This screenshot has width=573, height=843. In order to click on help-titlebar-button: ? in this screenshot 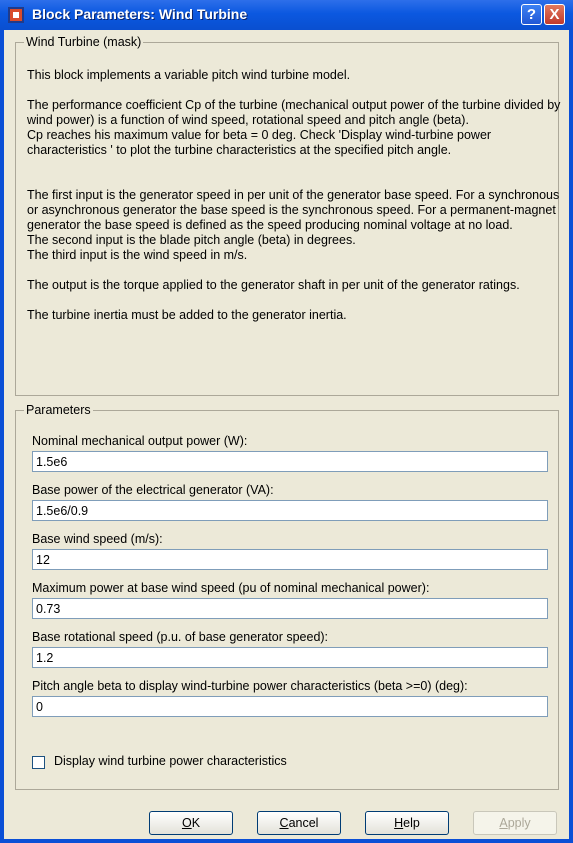, I will do `click(531, 14)`.